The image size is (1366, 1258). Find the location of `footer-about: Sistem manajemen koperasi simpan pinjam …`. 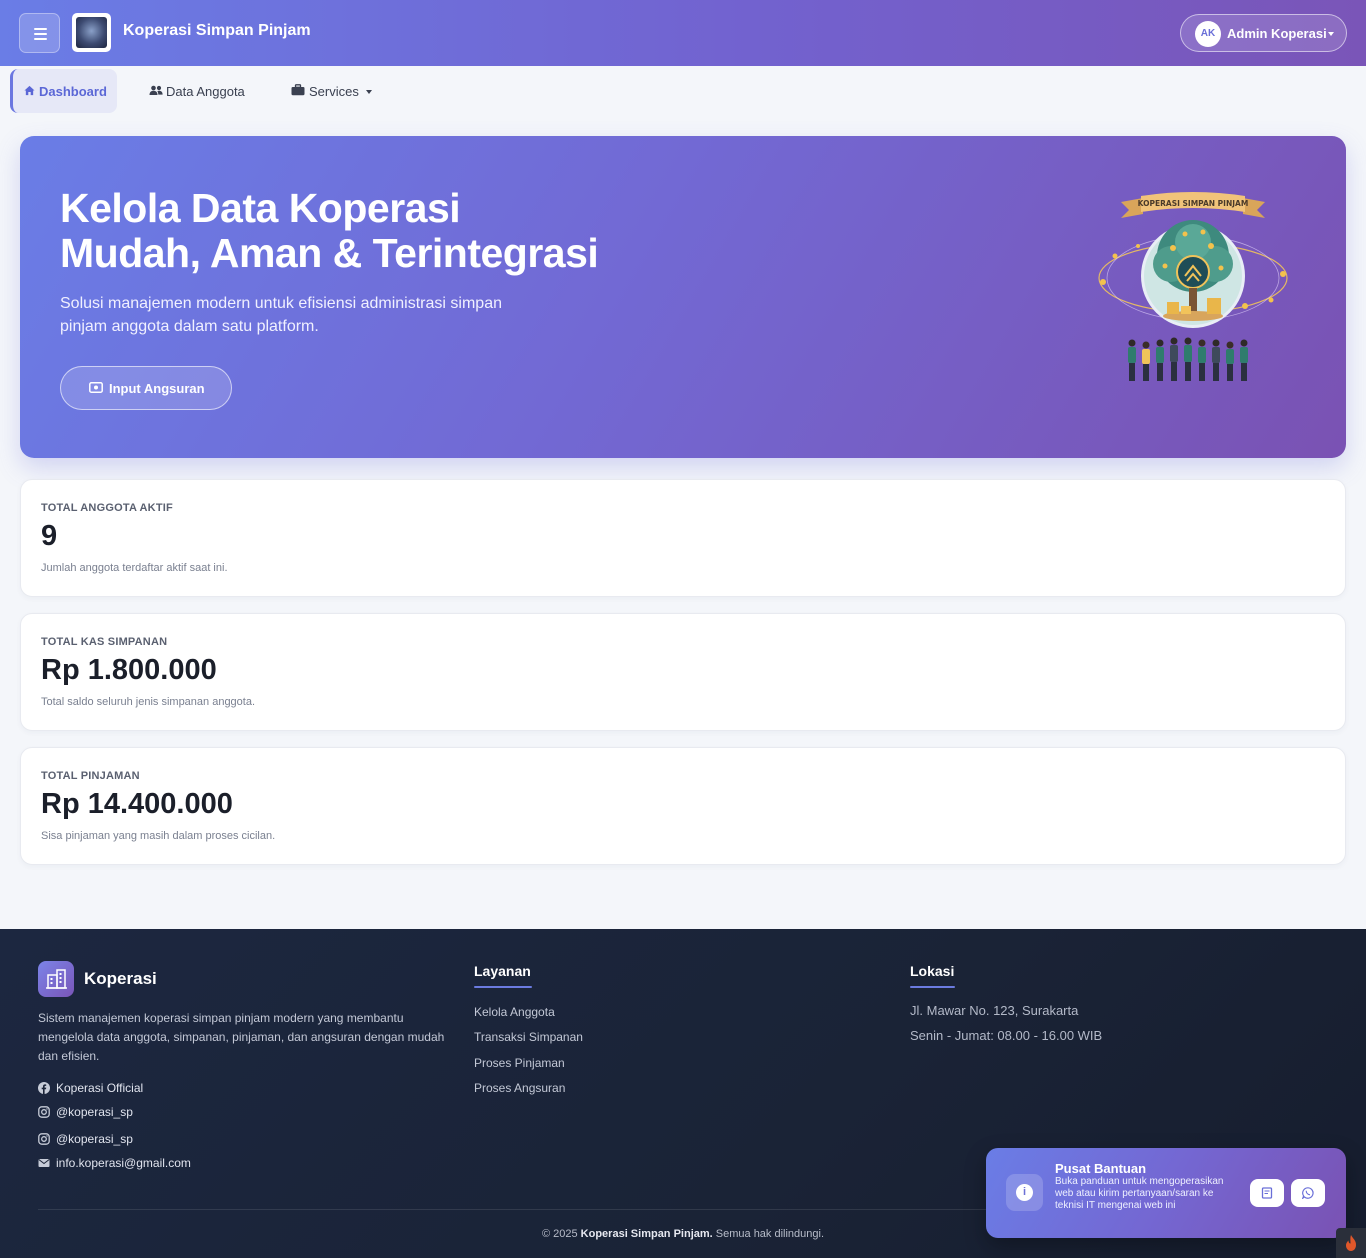

footer-about: Sistem manajemen koperasi simpan pinjam … is located at coordinates (241, 1037).